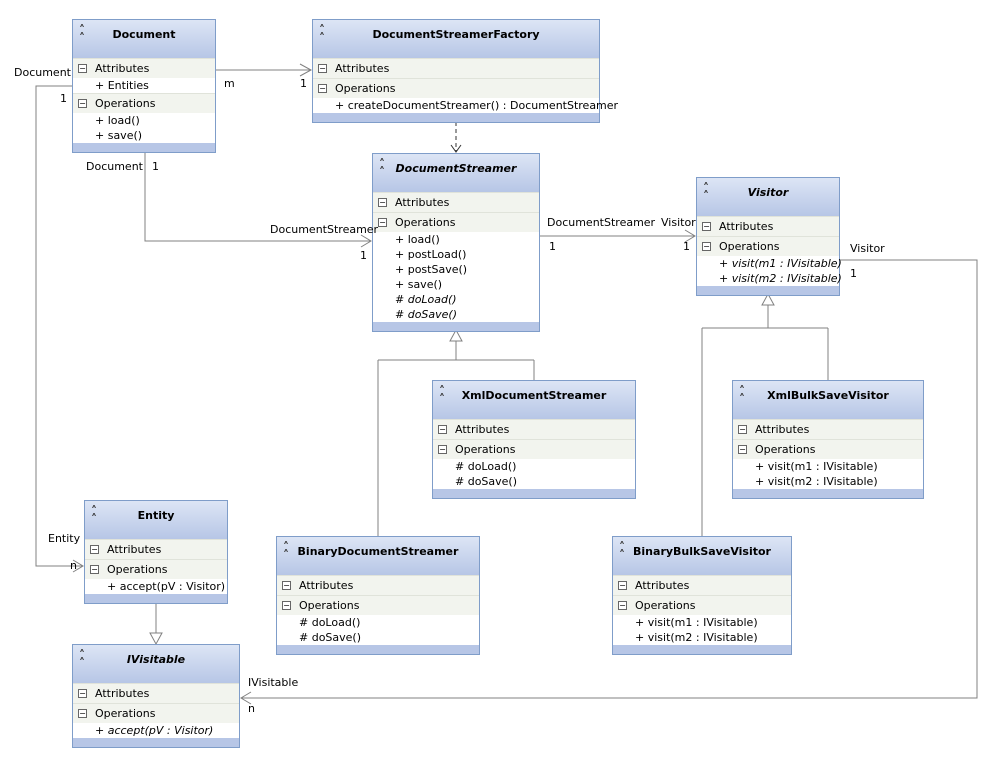 The width and height of the screenshot is (1008, 761). I want to click on class-header: ˄ ˄ DocumentStreamerFactory, so click(456, 39).